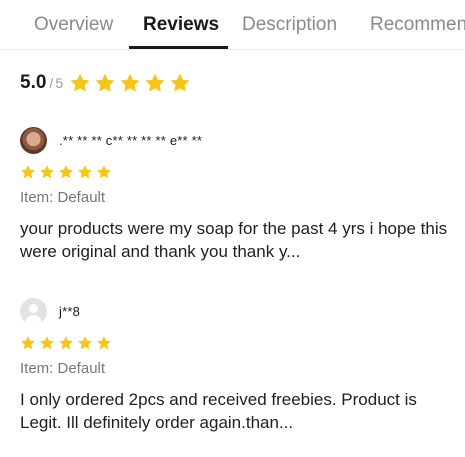 The width and height of the screenshot is (465, 457). Describe the element at coordinates (70, 311) in the screenshot. I see `reviewer-name: j**8` at that location.